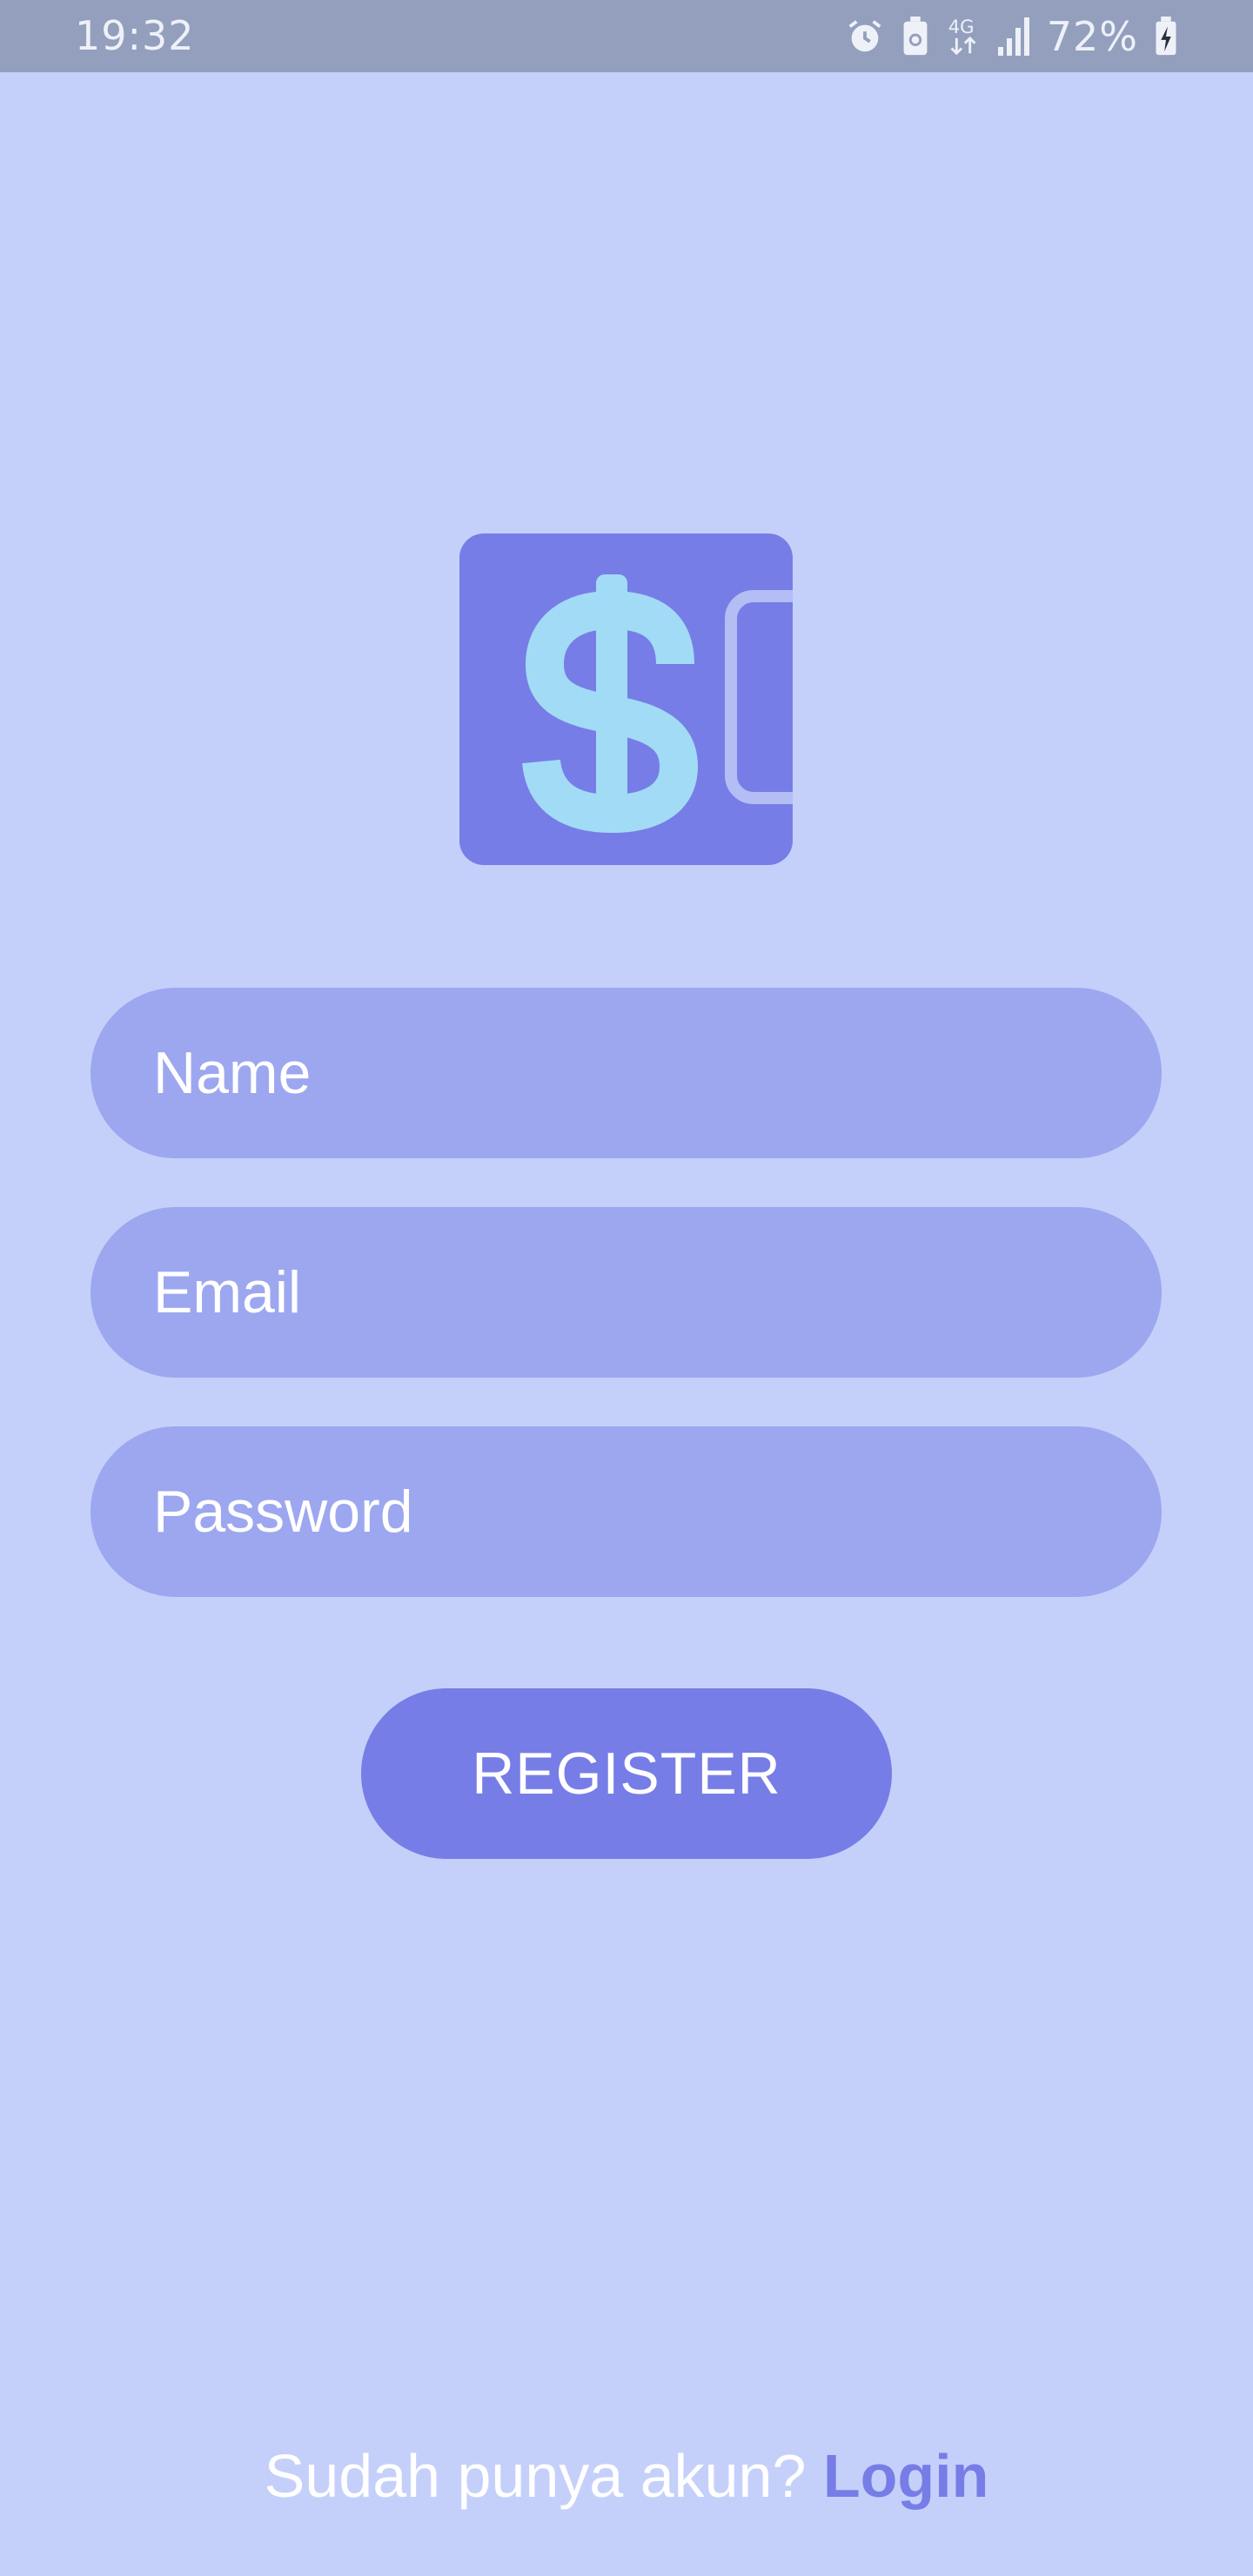  What do you see at coordinates (1166, 37) in the screenshot?
I see `battery-charging-icon` at bounding box center [1166, 37].